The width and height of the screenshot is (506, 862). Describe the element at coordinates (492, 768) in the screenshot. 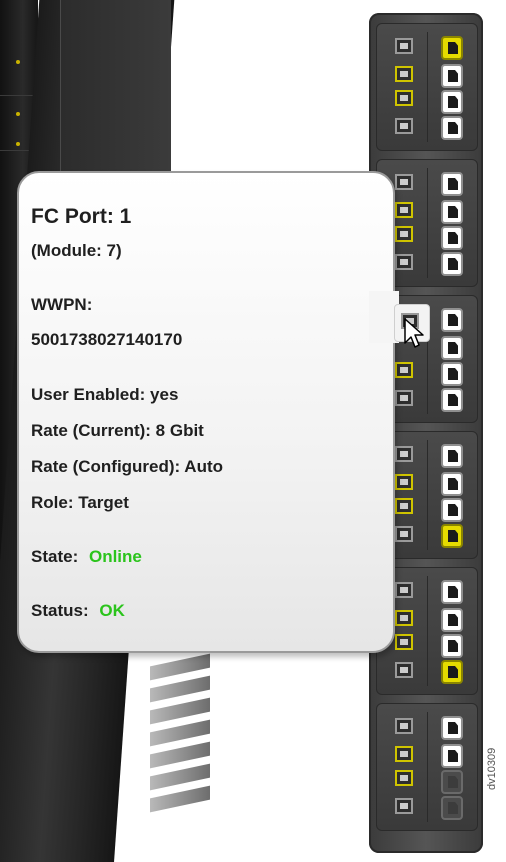

I see `image-watermark: dv10309` at that location.